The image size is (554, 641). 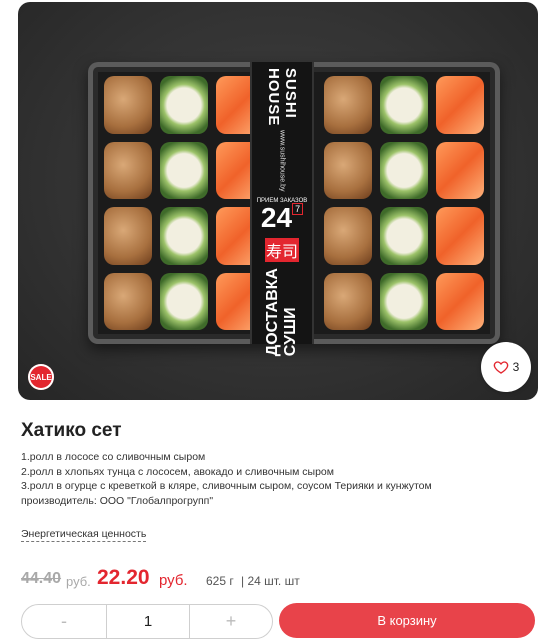 What do you see at coordinates (500, 367) in the screenshot?
I see `heart-outline-icon` at bounding box center [500, 367].